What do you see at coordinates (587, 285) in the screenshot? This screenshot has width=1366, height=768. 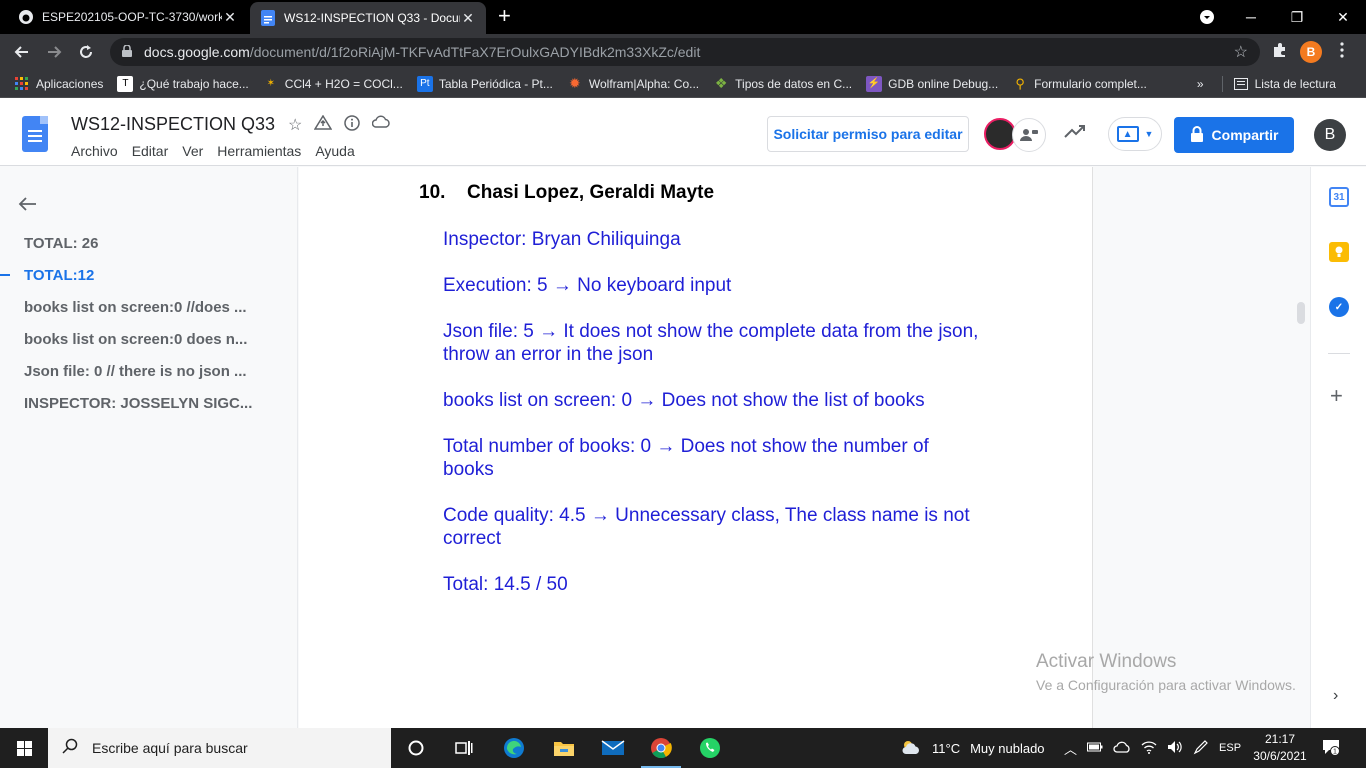 I see `paragraph-execution: Execution: 5 → No keyboard input` at bounding box center [587, 285].